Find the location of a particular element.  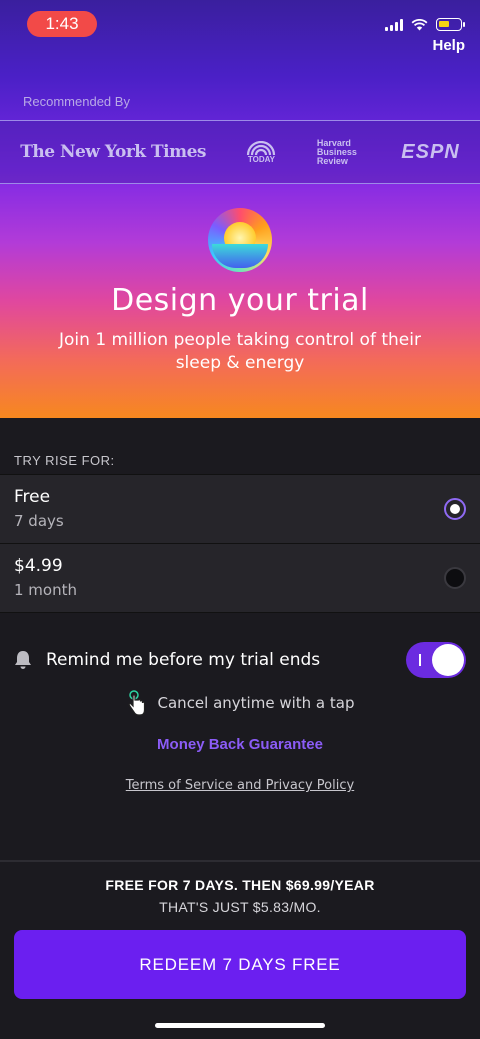

radio-selected is located at coordinates (455, 509).